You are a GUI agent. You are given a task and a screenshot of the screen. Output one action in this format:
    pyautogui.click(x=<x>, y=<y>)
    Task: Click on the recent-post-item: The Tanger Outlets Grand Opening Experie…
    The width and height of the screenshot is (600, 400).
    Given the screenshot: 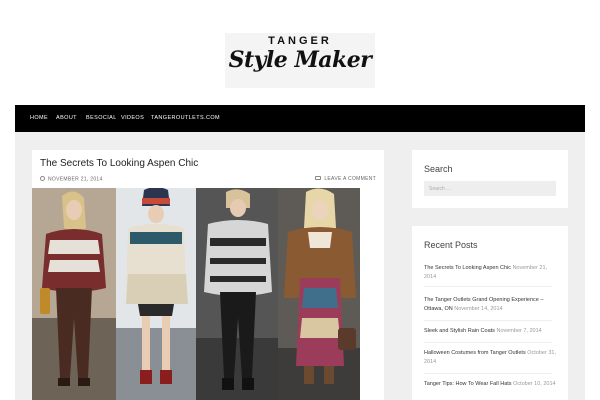 What is the action you would take?
    pyautogui.click(x=491, y=304)
    